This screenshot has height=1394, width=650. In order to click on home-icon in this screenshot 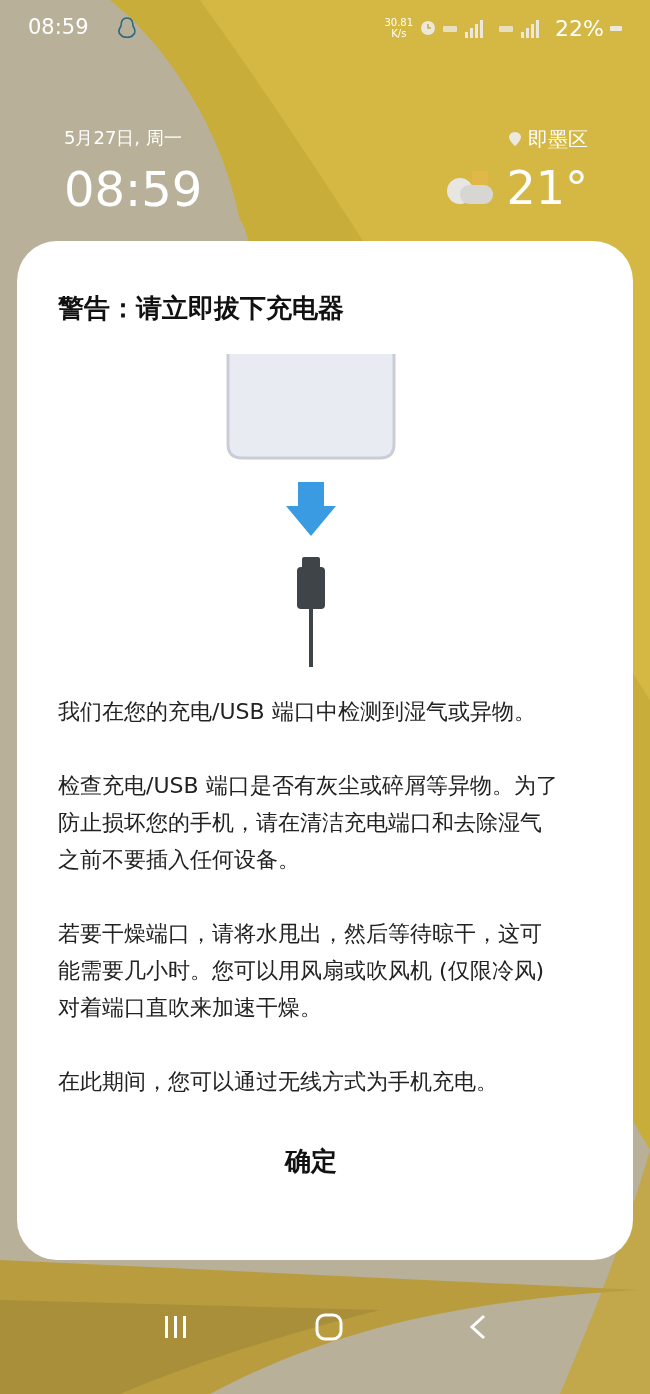, I will do `click(329, 1327)`.